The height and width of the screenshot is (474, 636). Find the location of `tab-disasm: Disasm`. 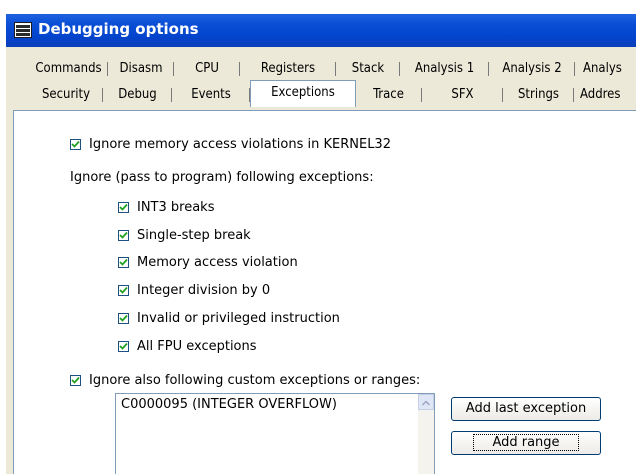

tab-disasm: Disasm is located at coordinates (141, 69).